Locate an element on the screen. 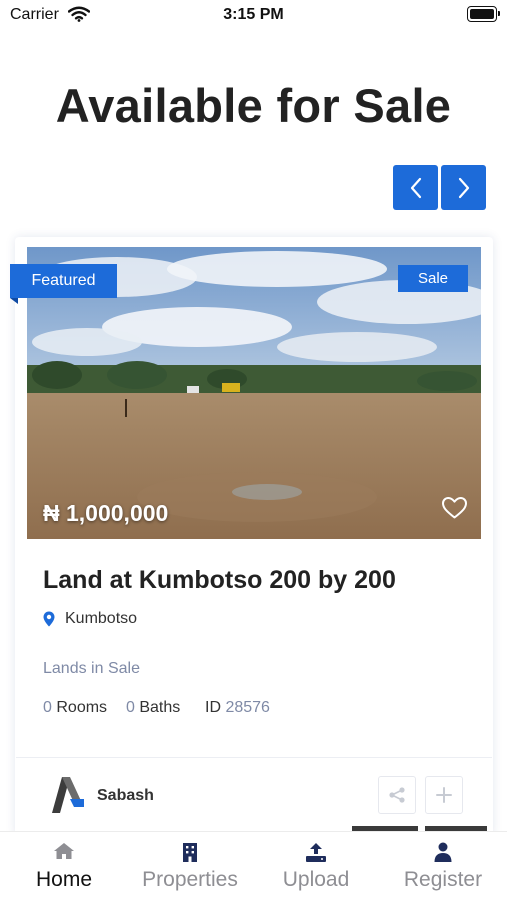 The height and width of the screenshot is (900, 507). status-bar: Carrier 3:15 PM is located at coordinates (253, 15).